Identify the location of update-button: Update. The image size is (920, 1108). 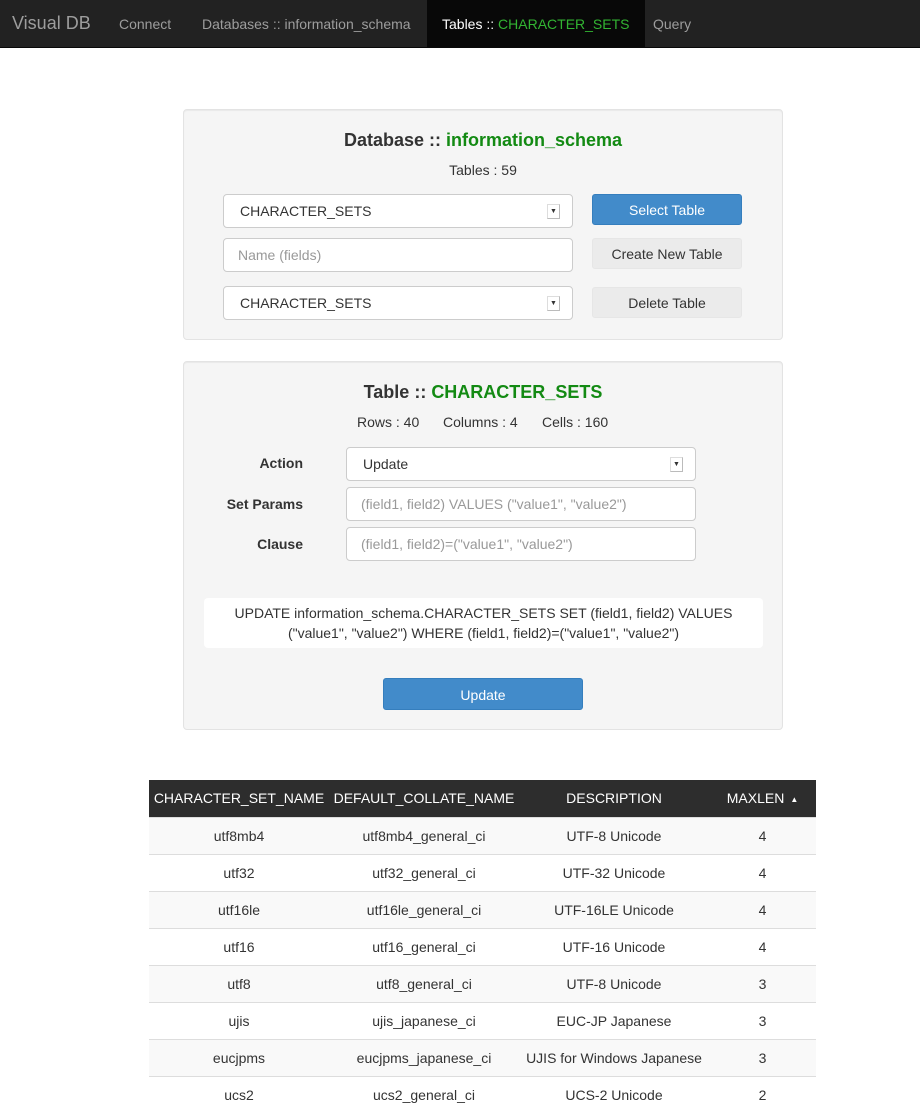
(483, 694).